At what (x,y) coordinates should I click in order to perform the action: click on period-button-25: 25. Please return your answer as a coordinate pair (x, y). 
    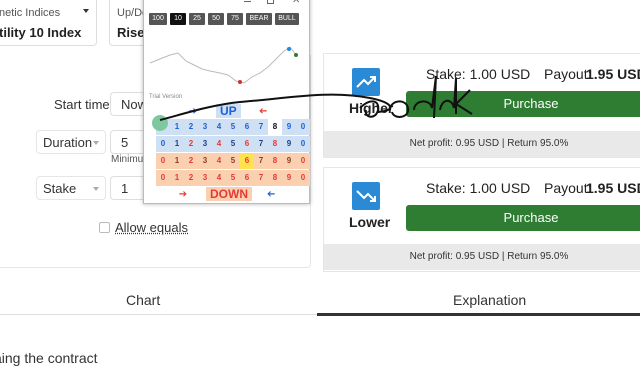
    Looking at the image, I should click on (197, 19).